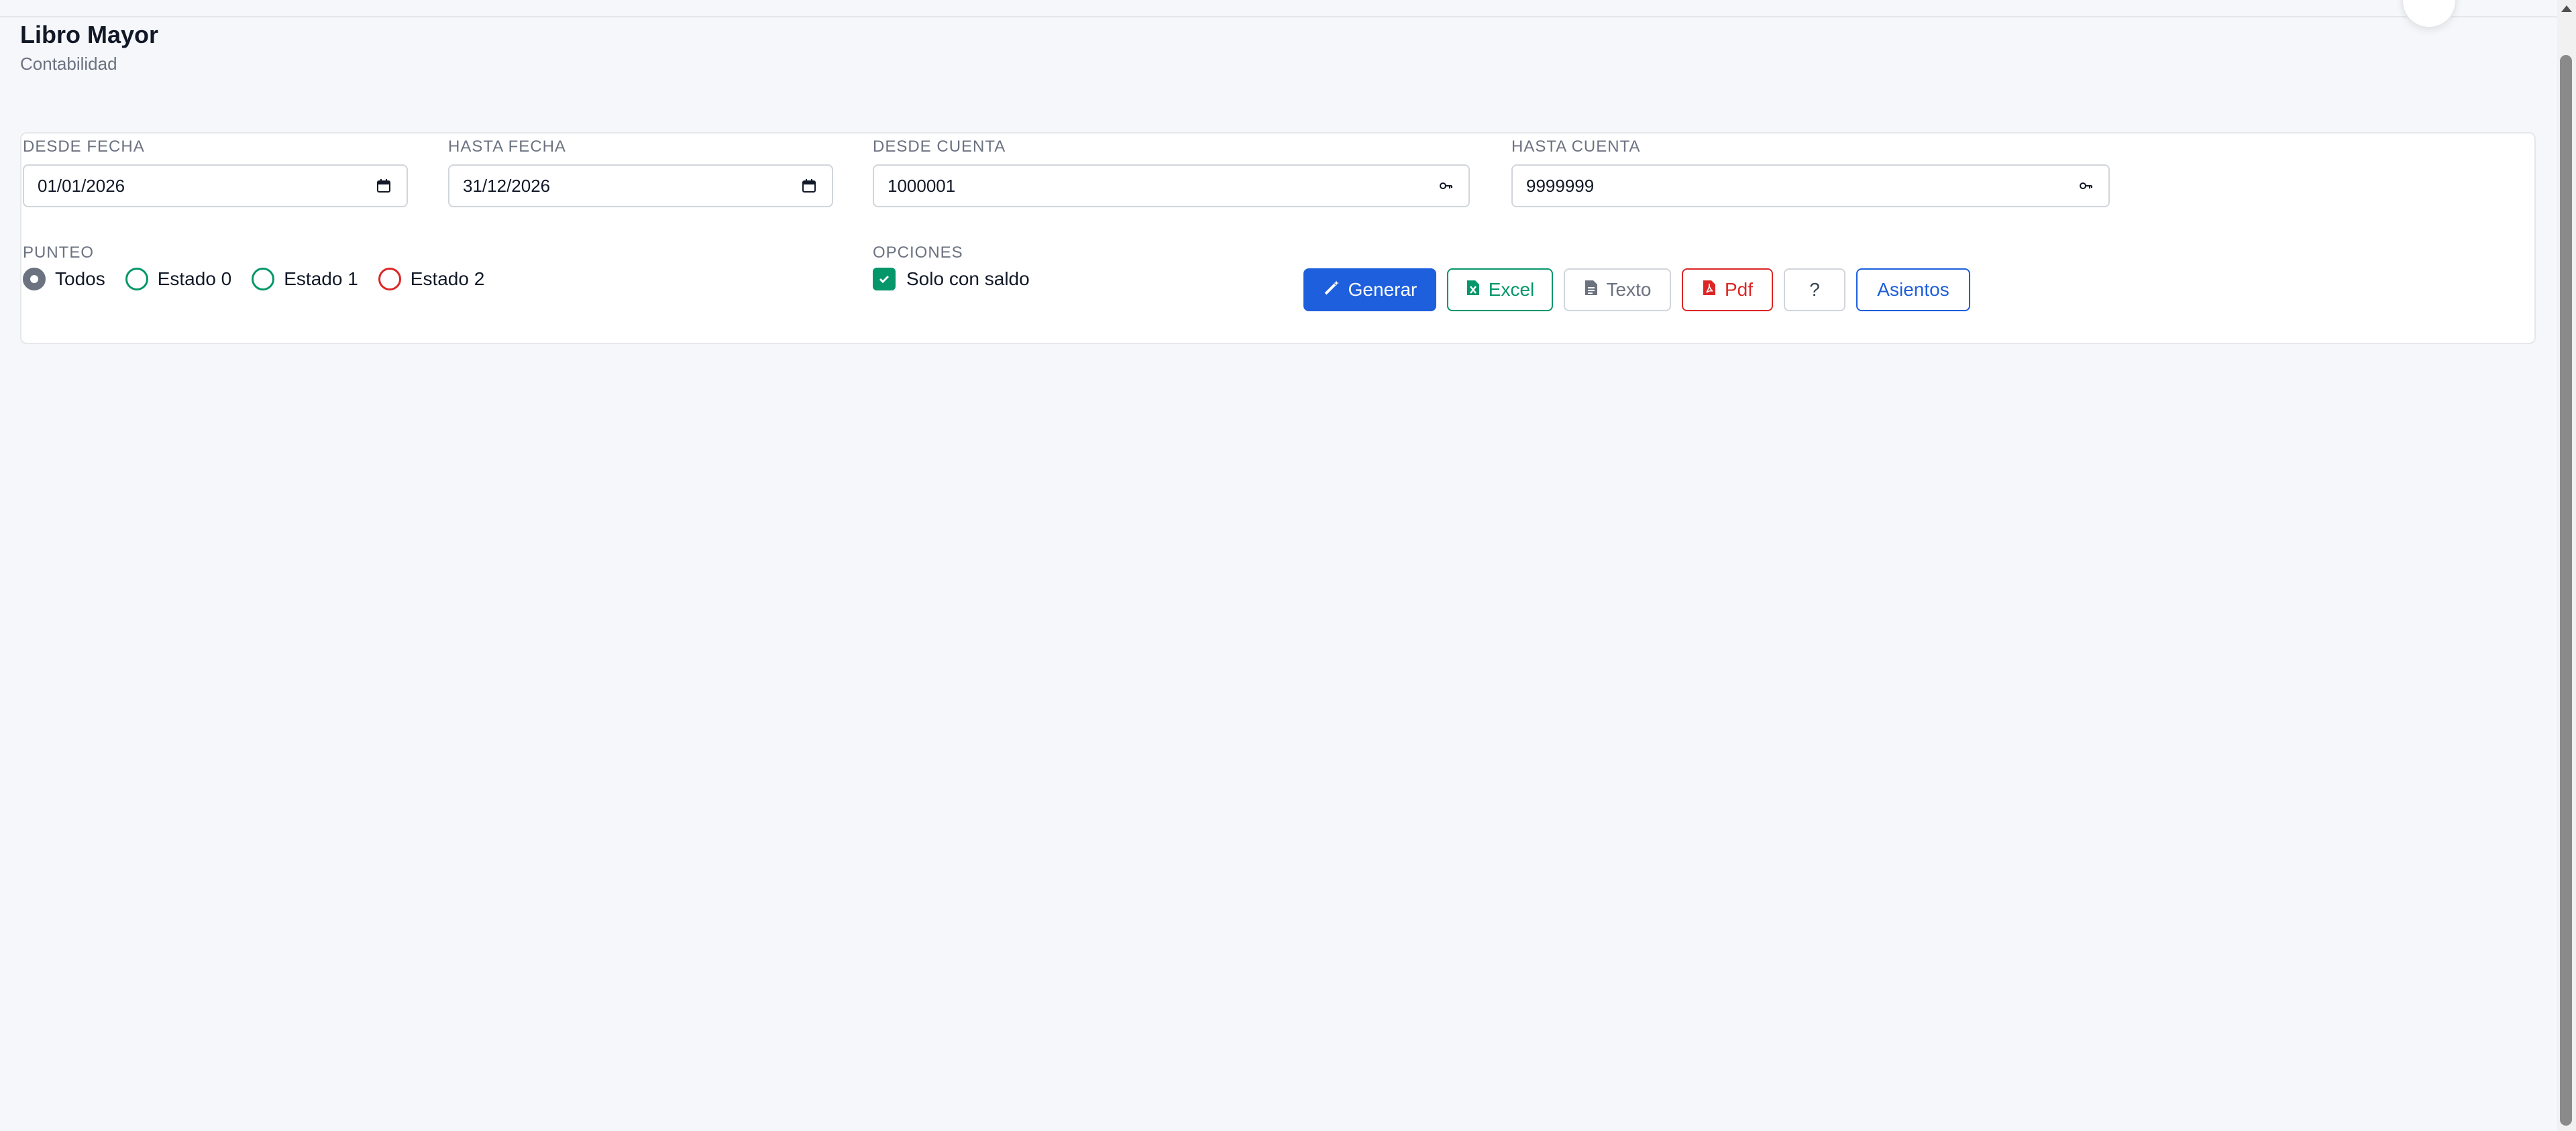 This screenshot has width=2576, height=1131. What do you see at coordinates (1331, 290) in the screenshot?
I see `magic-wand-icon` at bounding box center [1331, 290].